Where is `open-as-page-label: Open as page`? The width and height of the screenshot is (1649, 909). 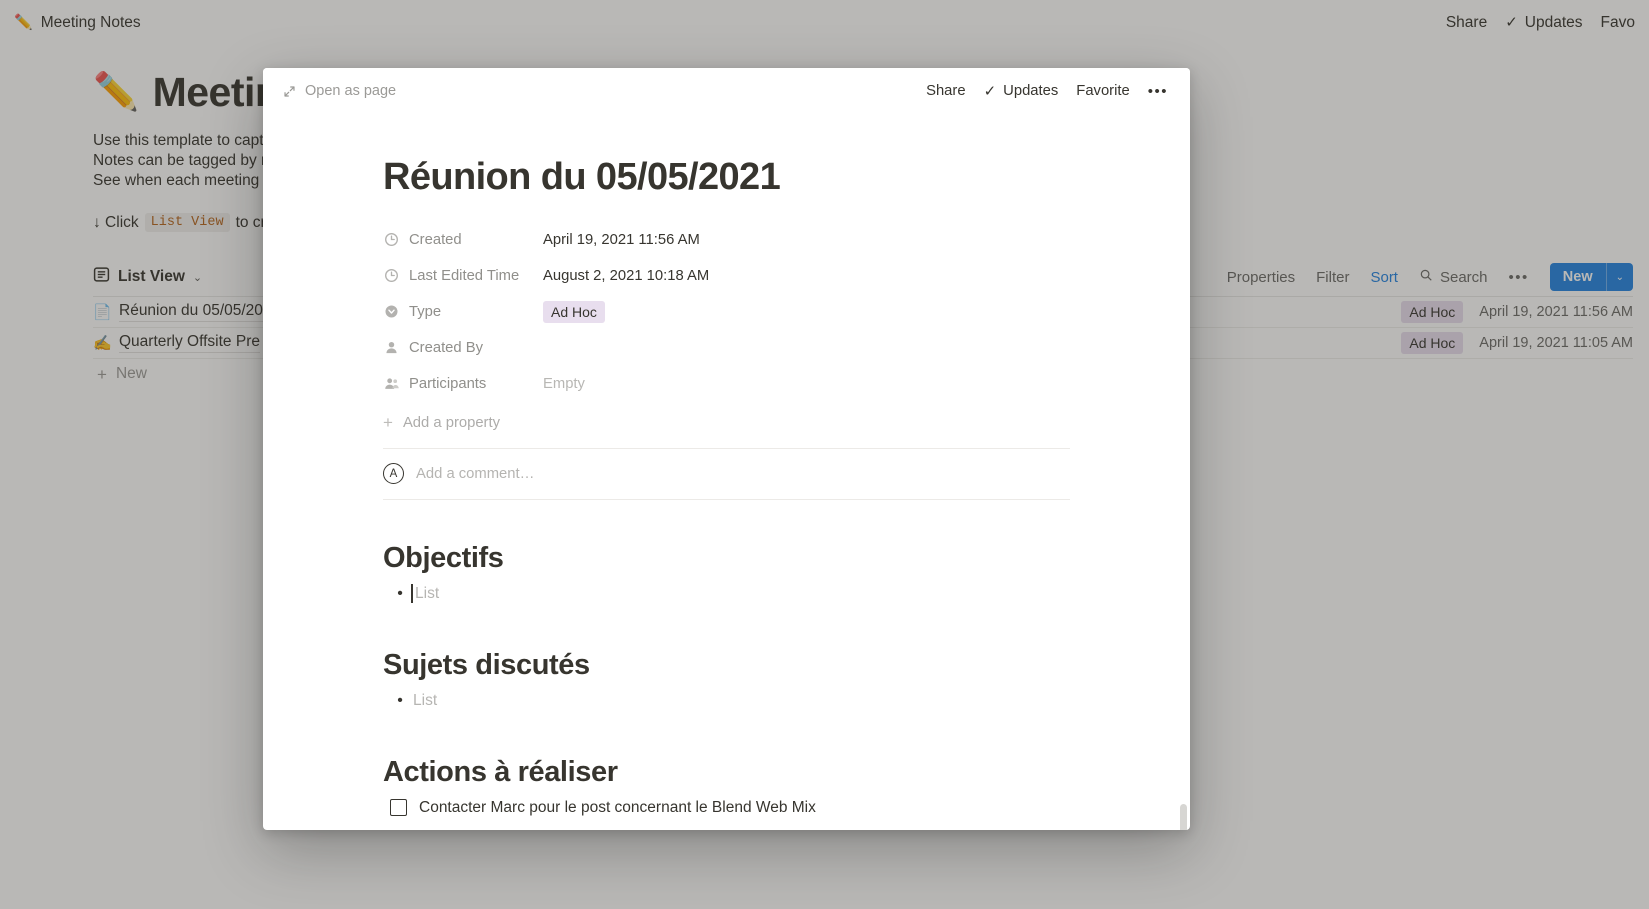
open-as-page-label: Open as page is located at coordinates (351, 91).